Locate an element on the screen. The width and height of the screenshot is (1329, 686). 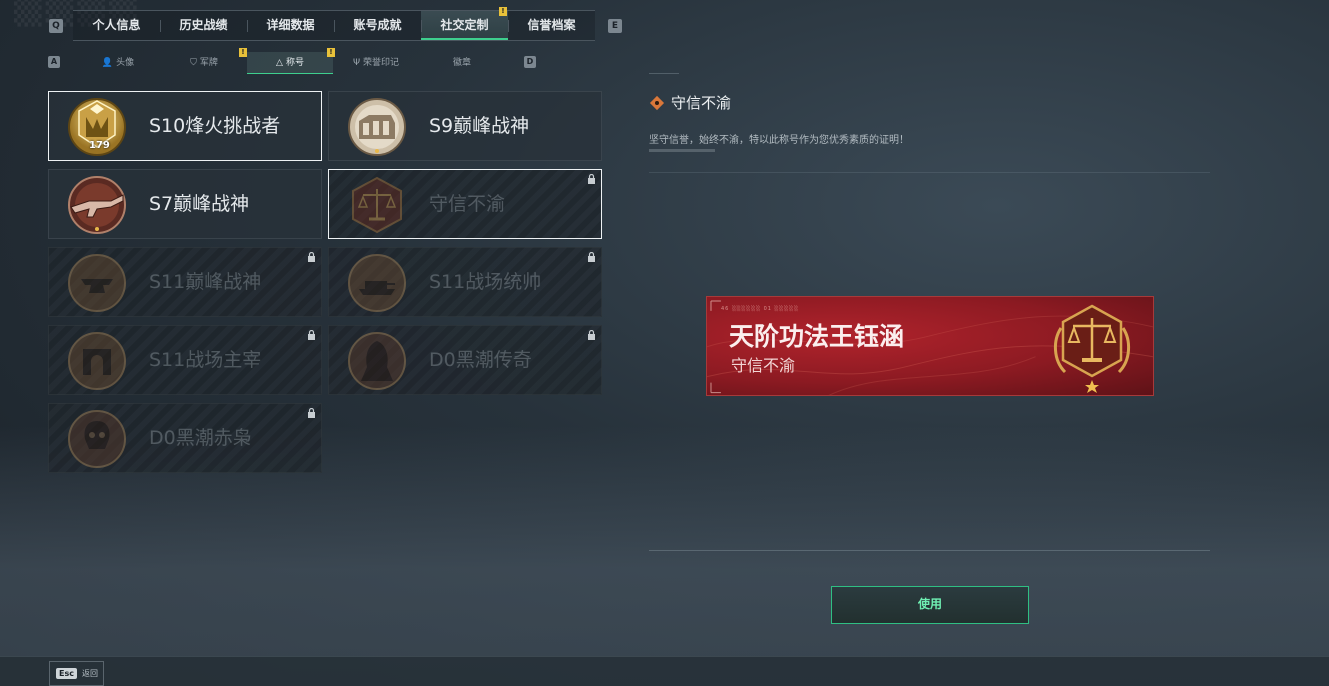
banner-serial-code: 46 ░░░░░░ 01 ░░░░░ is located at coordinates (760, 309).